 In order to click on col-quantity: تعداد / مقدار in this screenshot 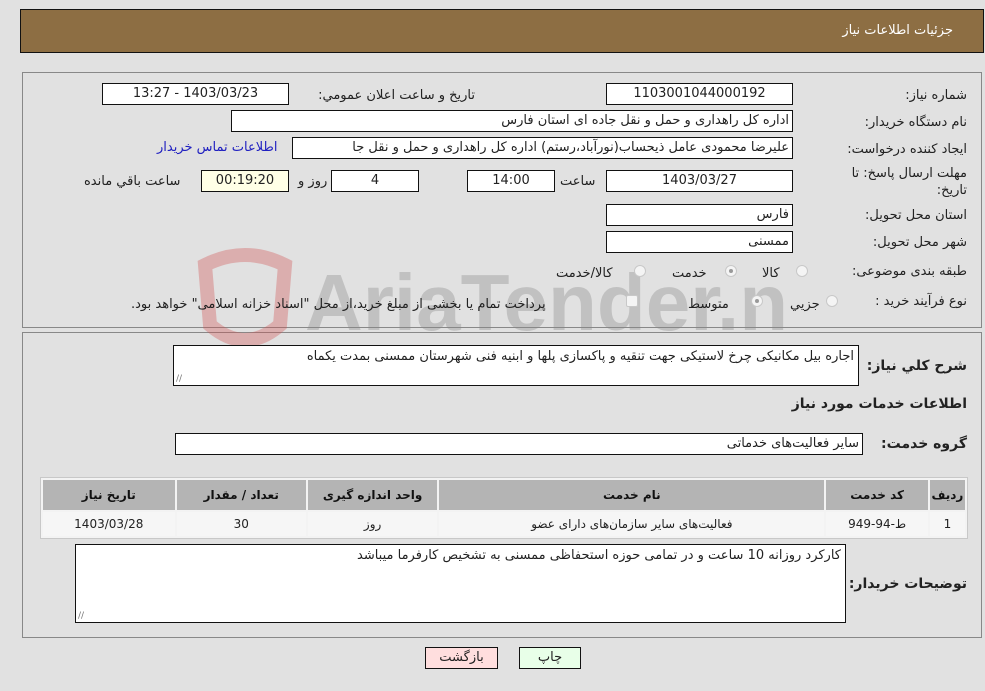, I will do `click(241, 495)`.